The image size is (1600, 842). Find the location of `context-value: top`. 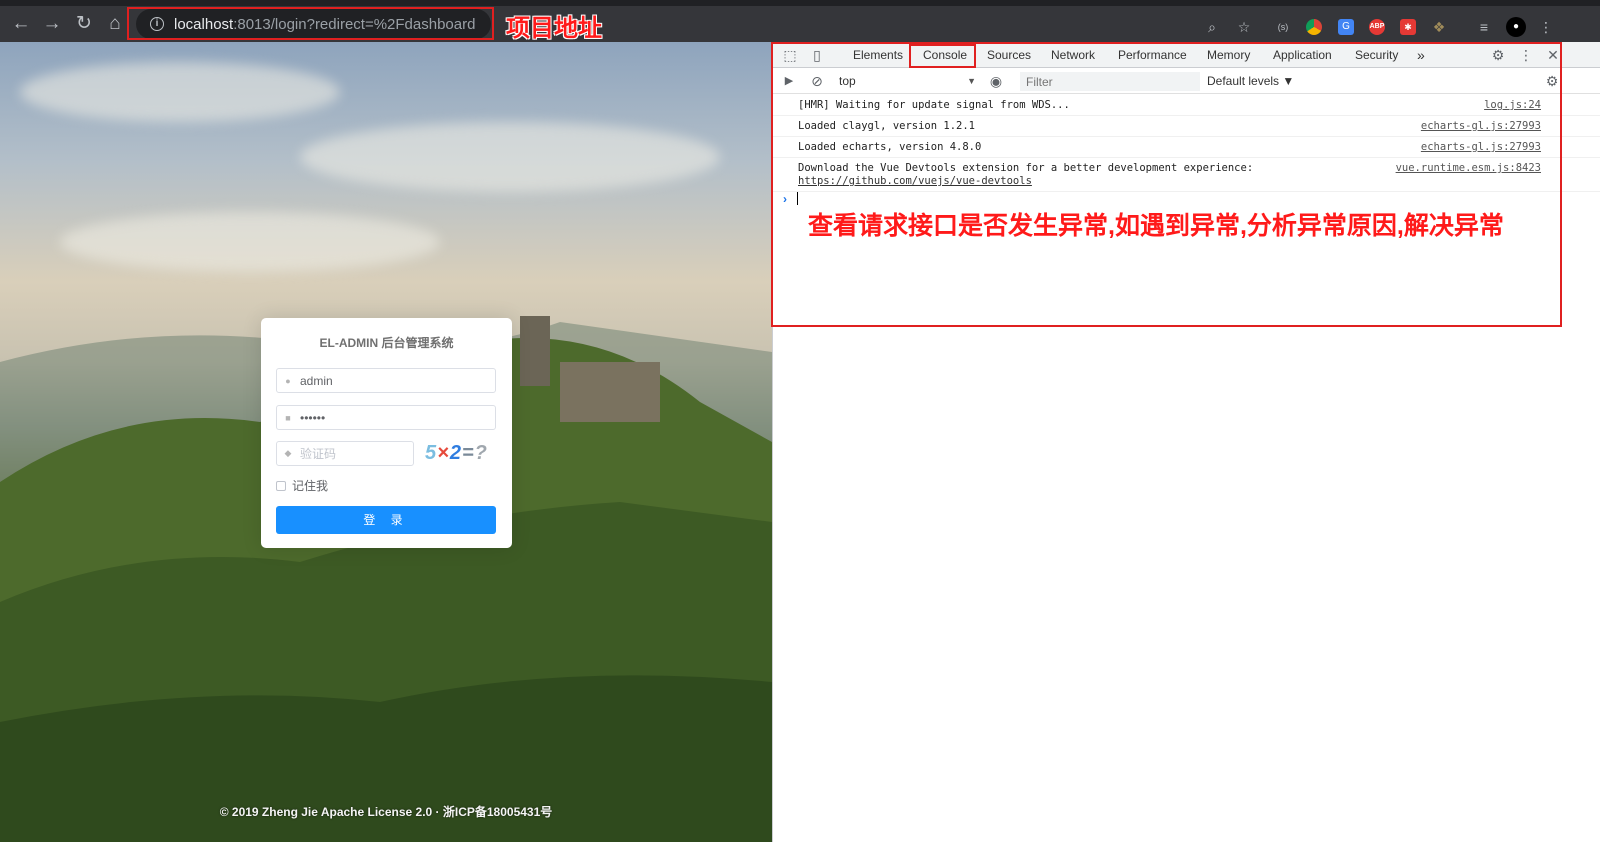

context-value: top is located at coordinates (847, 81).